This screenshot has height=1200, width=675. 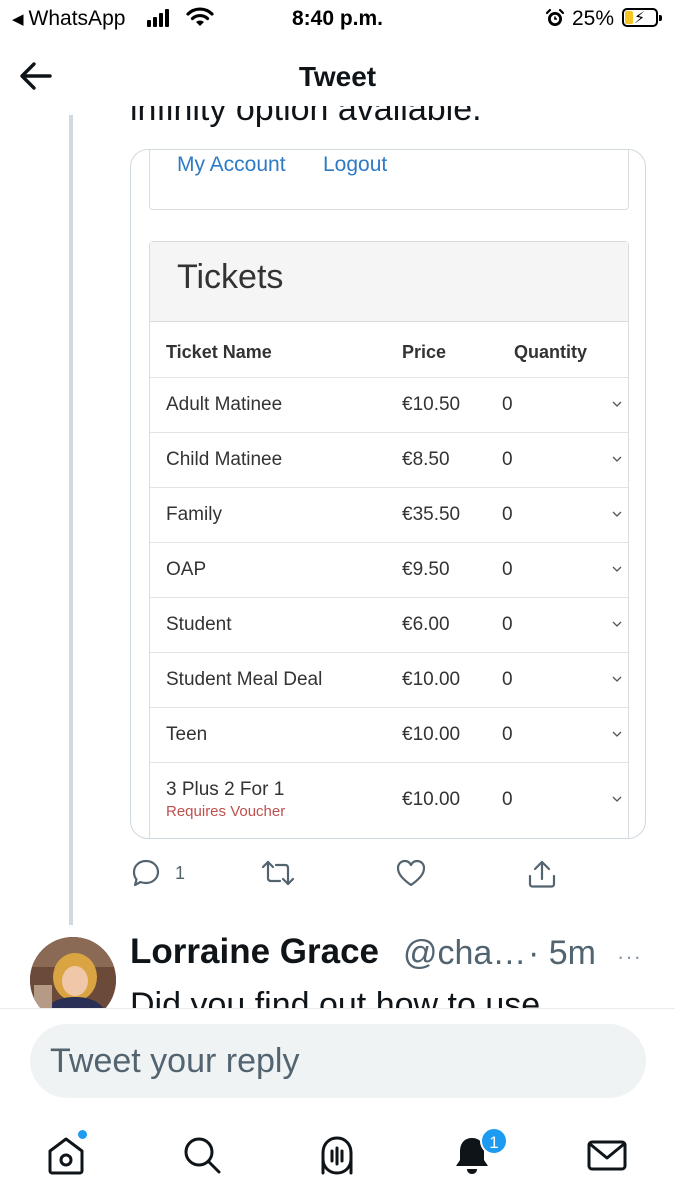 I want to click on messages-envelope-icon, so click(x=607, y=1155).